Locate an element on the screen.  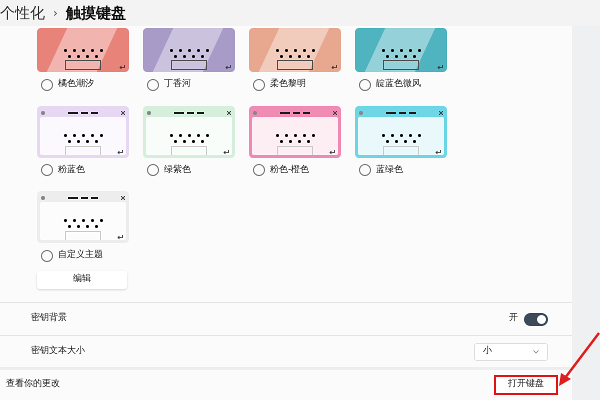
edit-button: 编辑 is located at coordinates (82, 279).